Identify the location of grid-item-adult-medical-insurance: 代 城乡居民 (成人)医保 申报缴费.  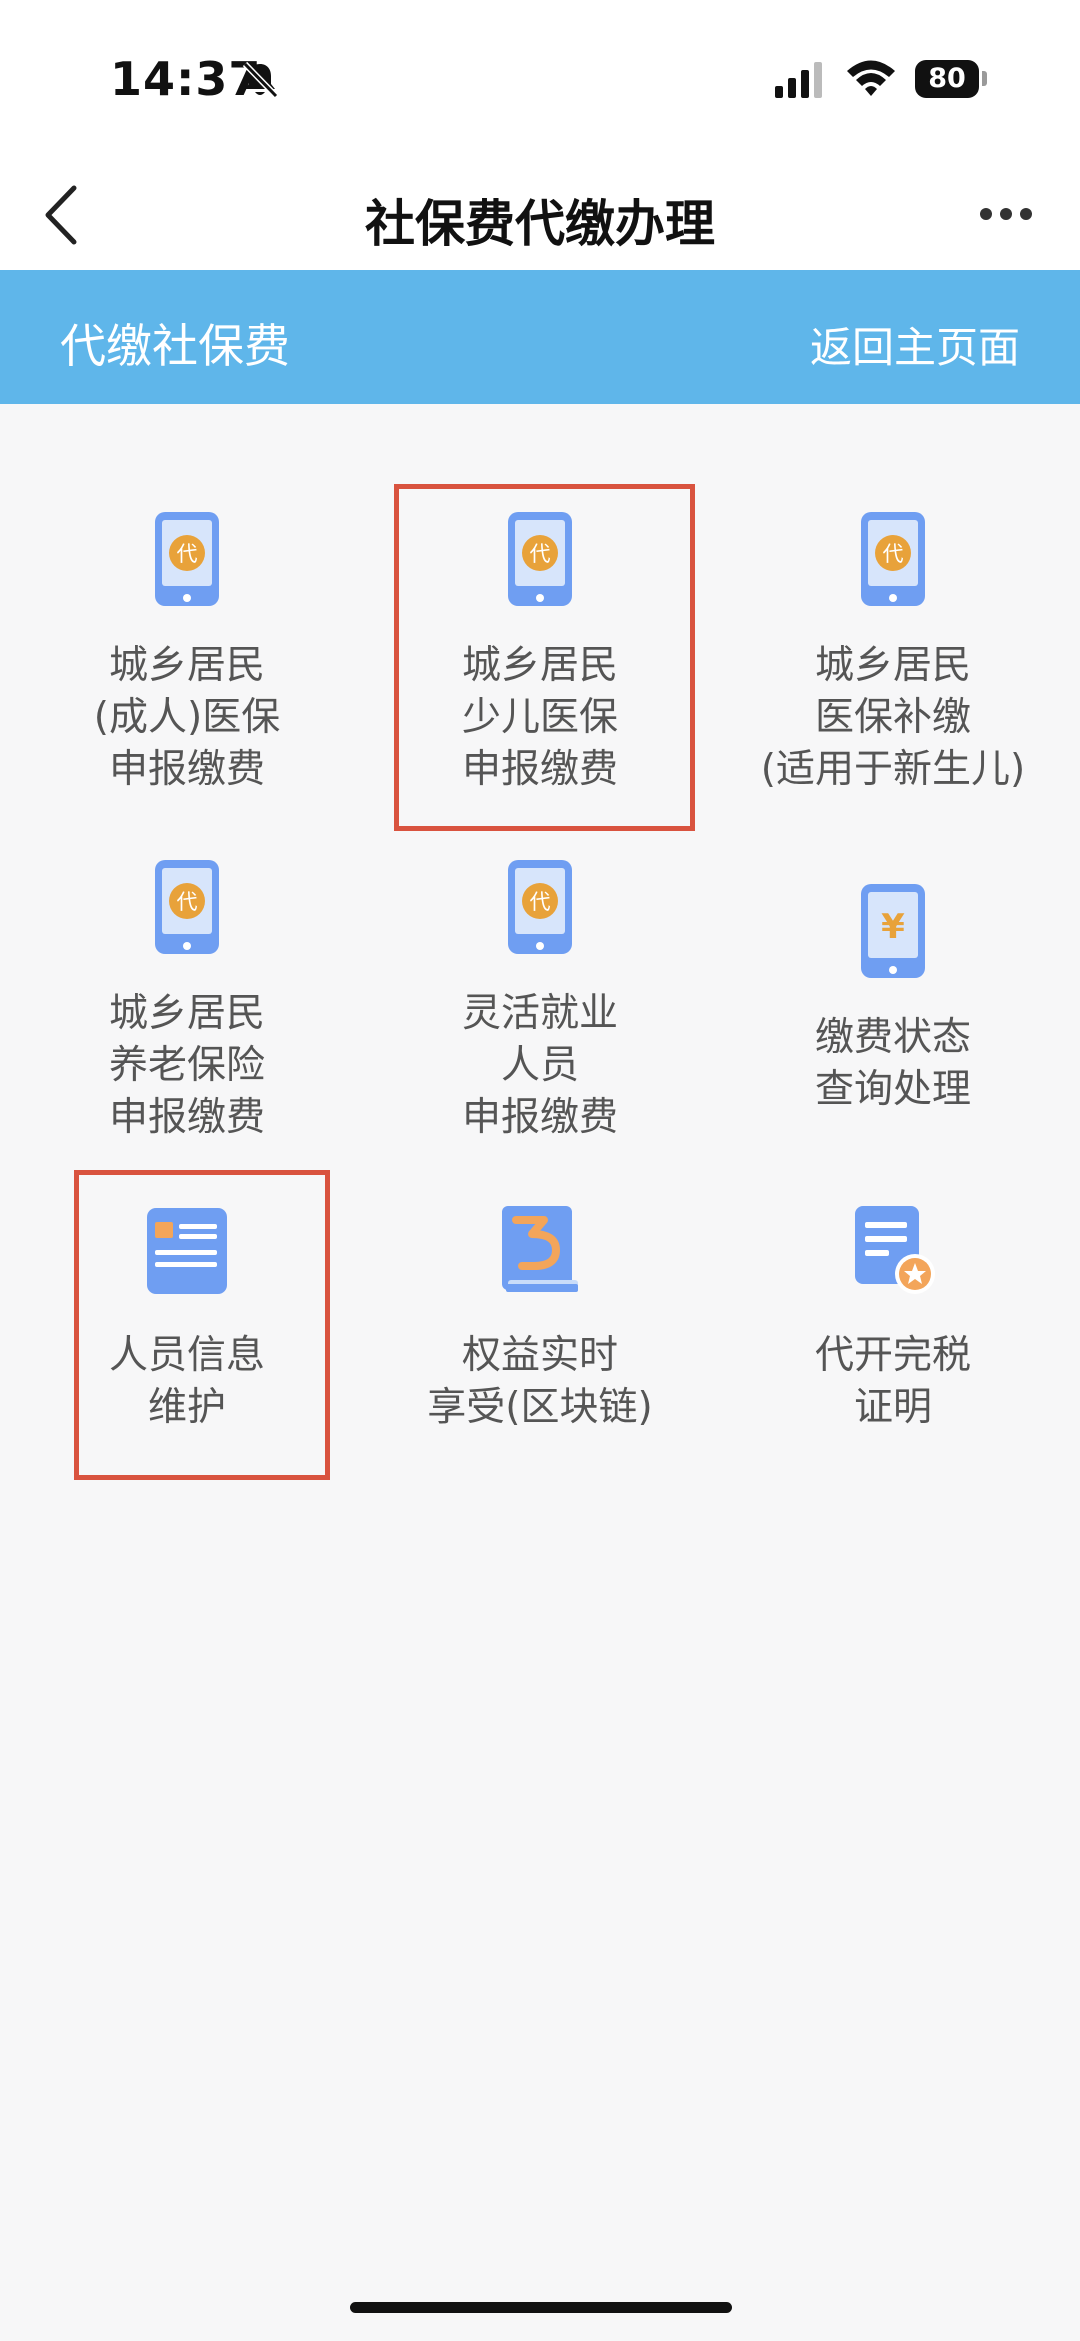
(187, 650).